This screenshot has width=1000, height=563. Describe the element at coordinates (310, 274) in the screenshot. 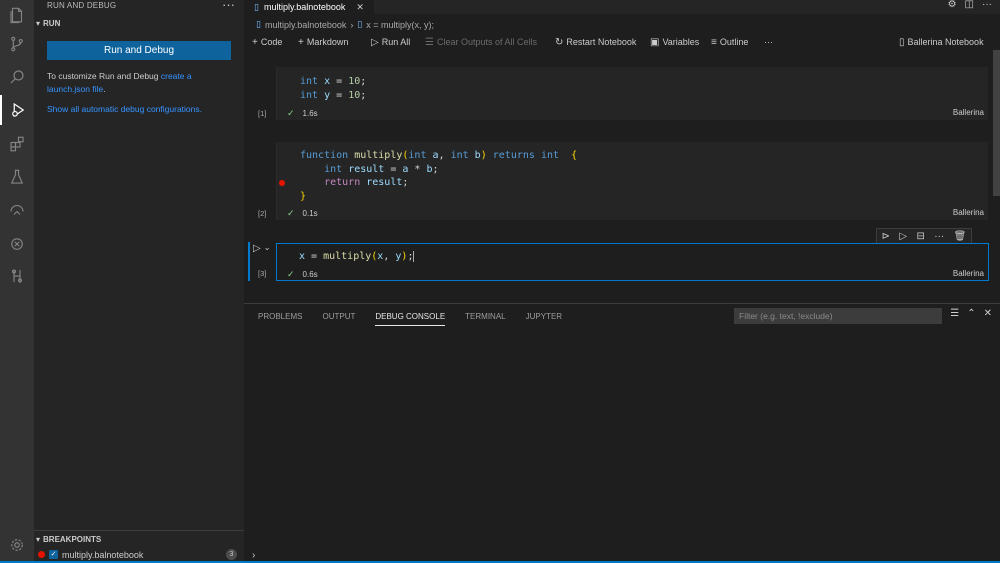

I see `cell-3-time: 0.6s` at that location.